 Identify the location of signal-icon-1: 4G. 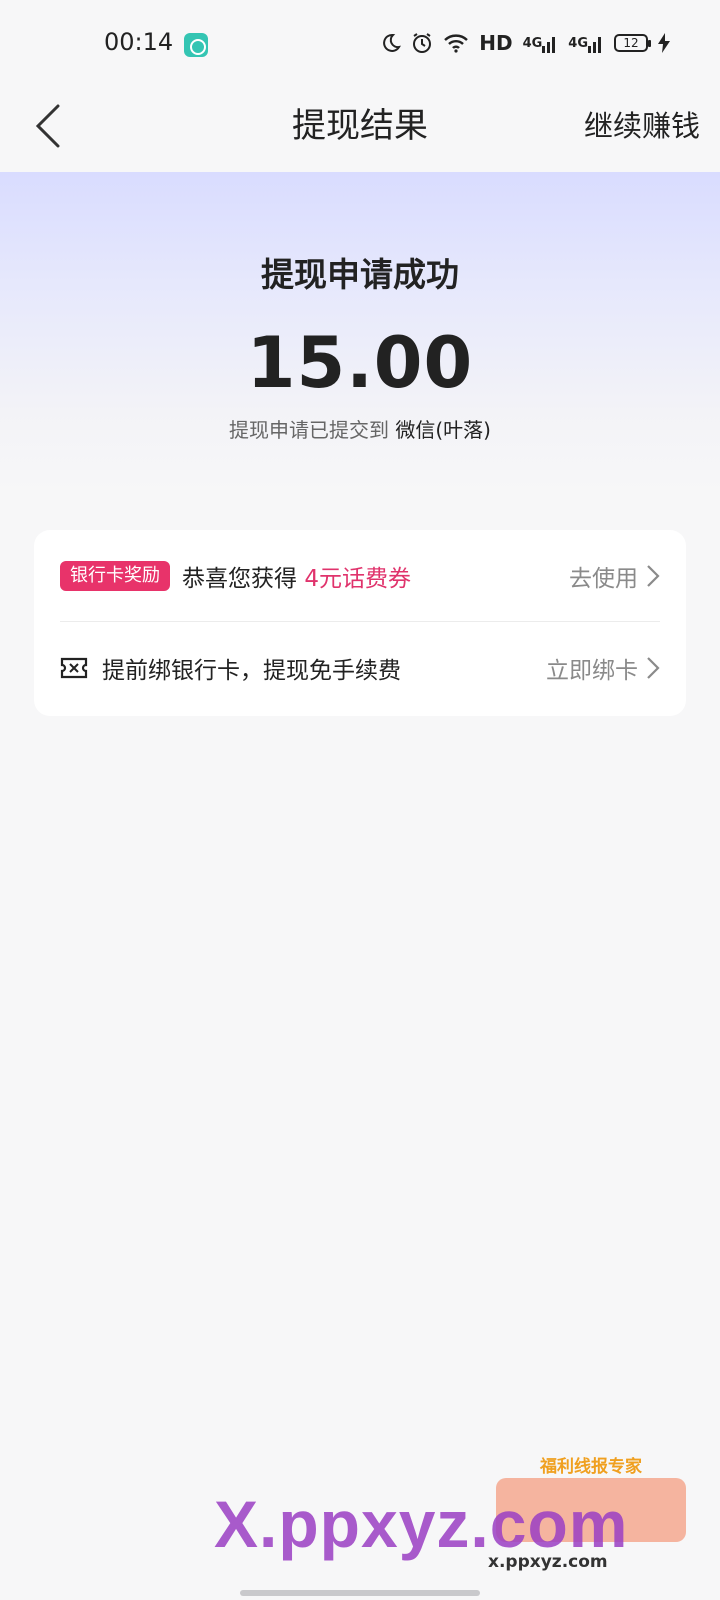
(541, 43).